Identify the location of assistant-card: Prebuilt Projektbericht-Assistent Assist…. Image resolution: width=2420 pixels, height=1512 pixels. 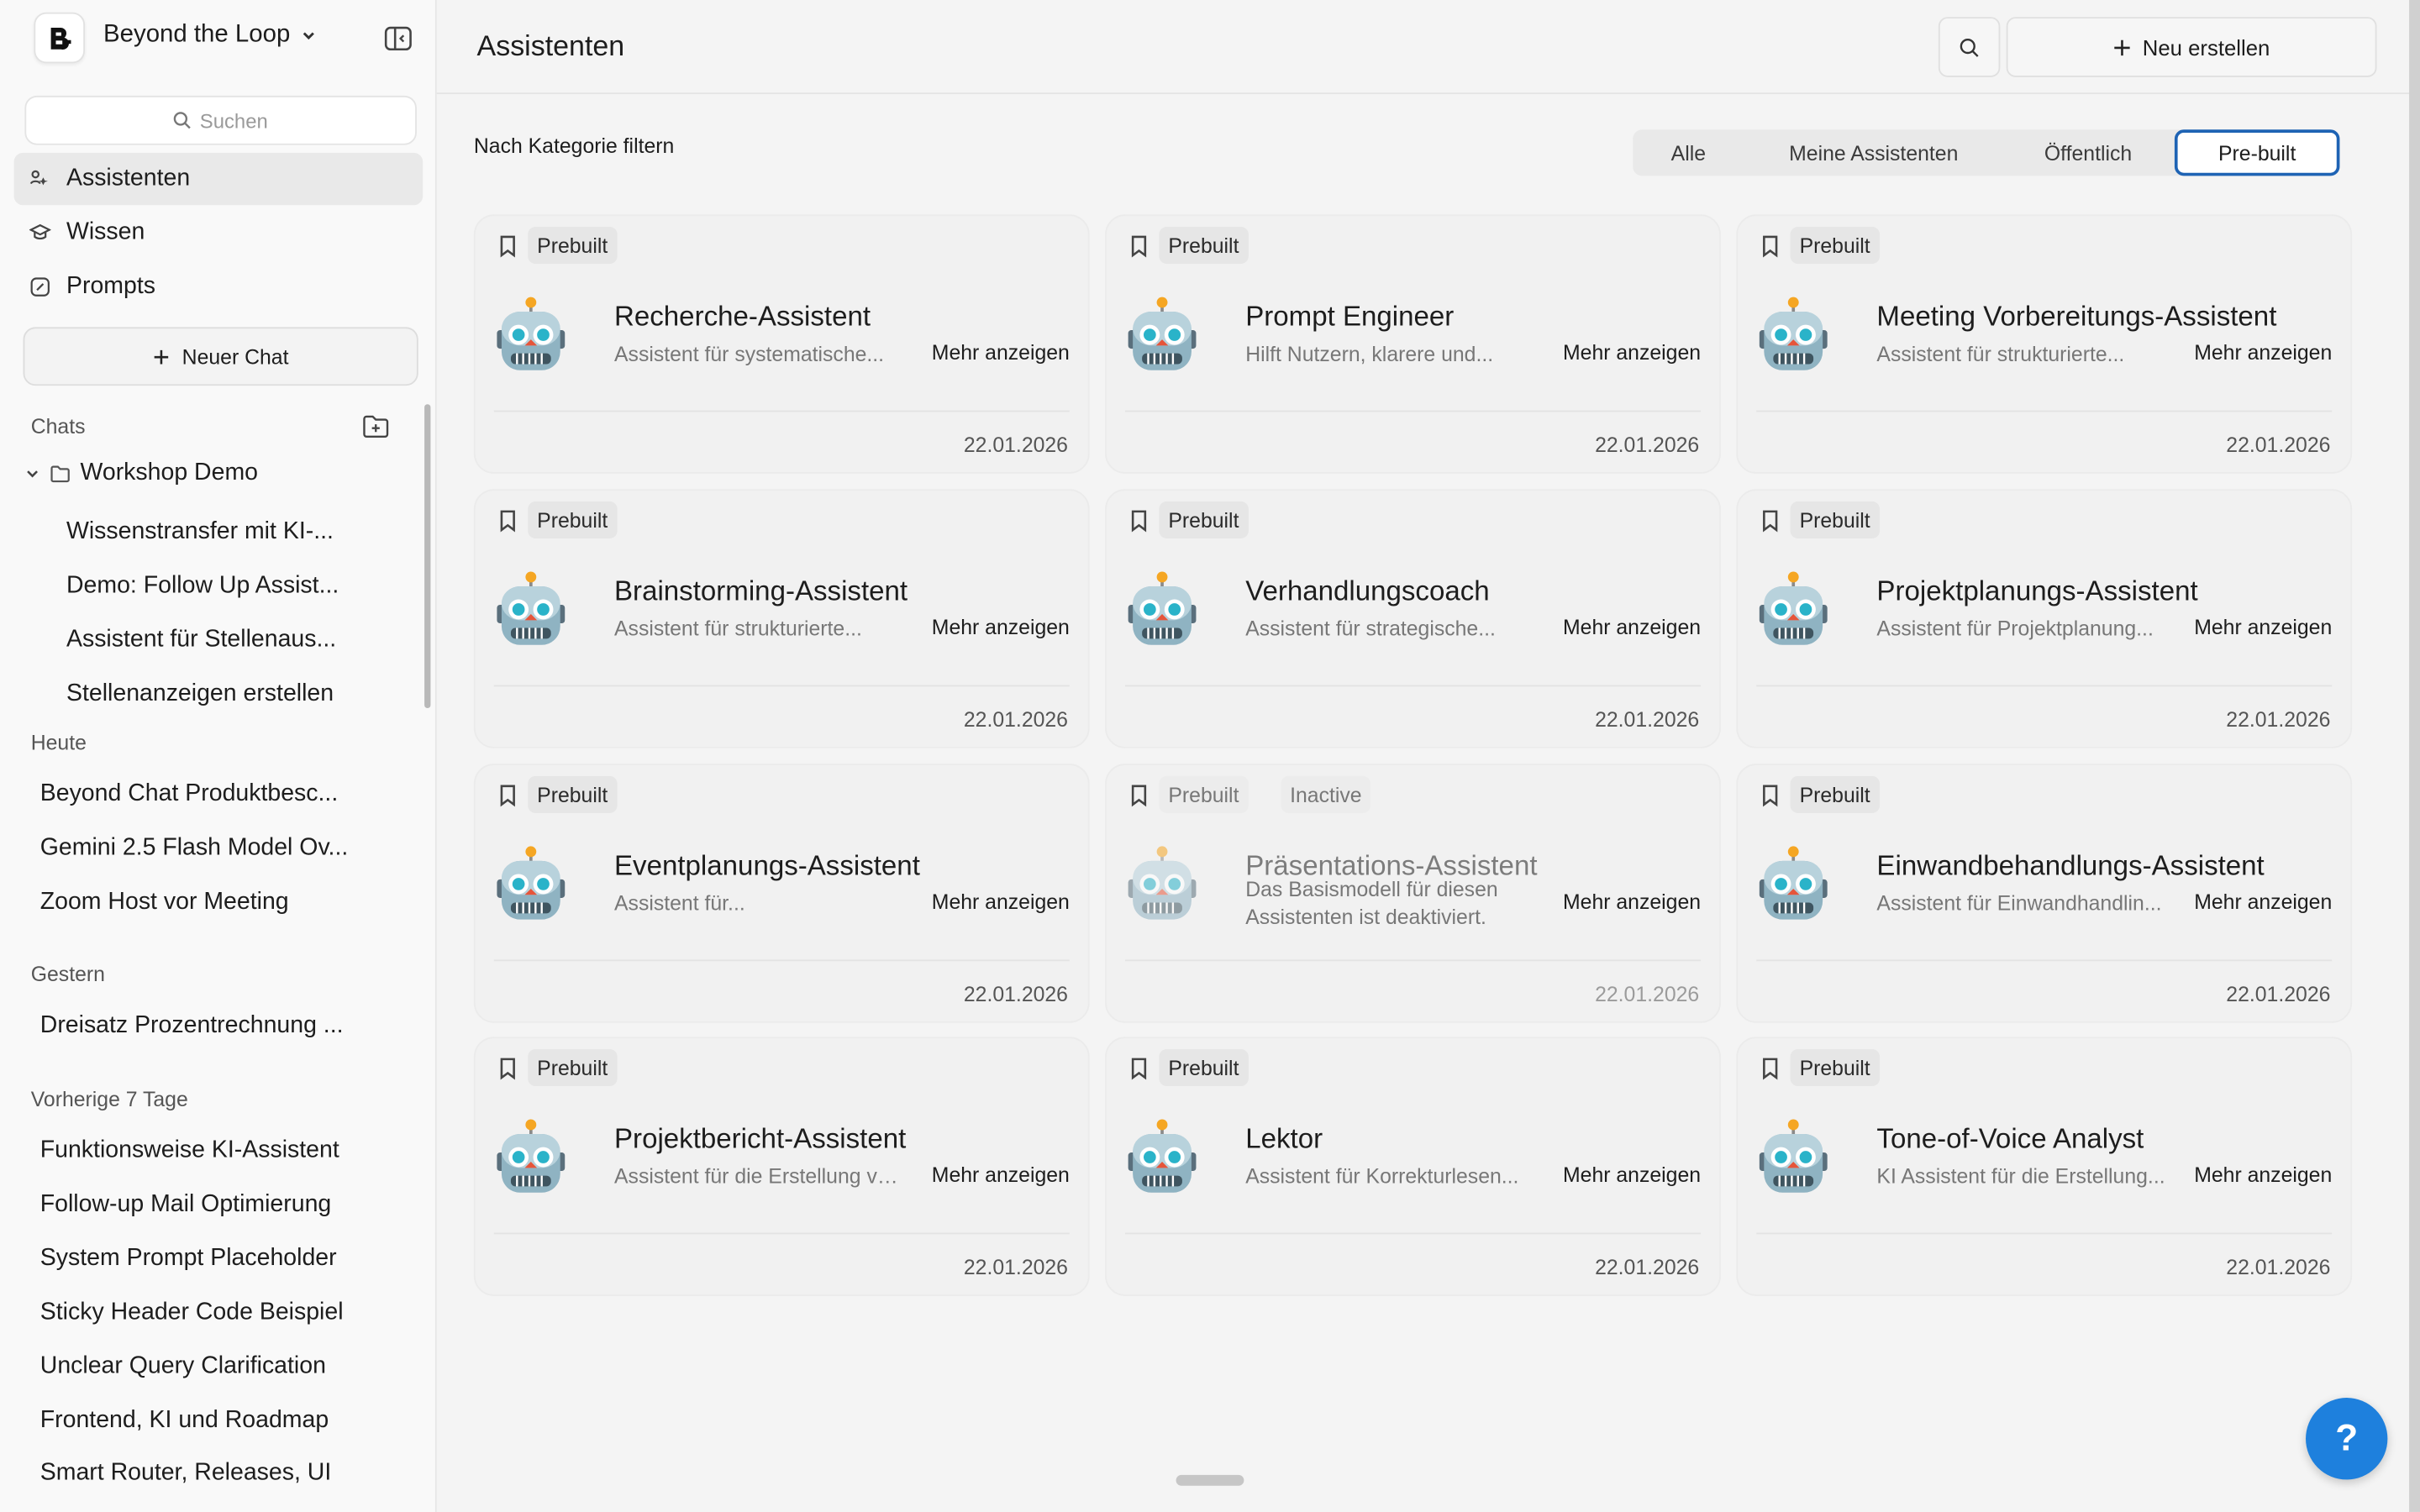
(781, 1166).